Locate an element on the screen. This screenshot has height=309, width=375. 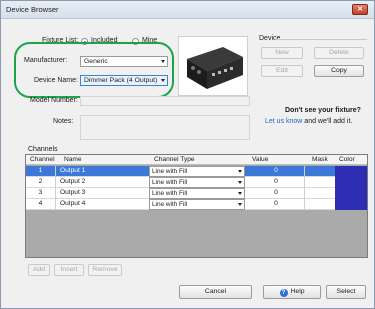
table-row: 3 Output 3 Line with Fill 0 is located at coordinates (196, 193).